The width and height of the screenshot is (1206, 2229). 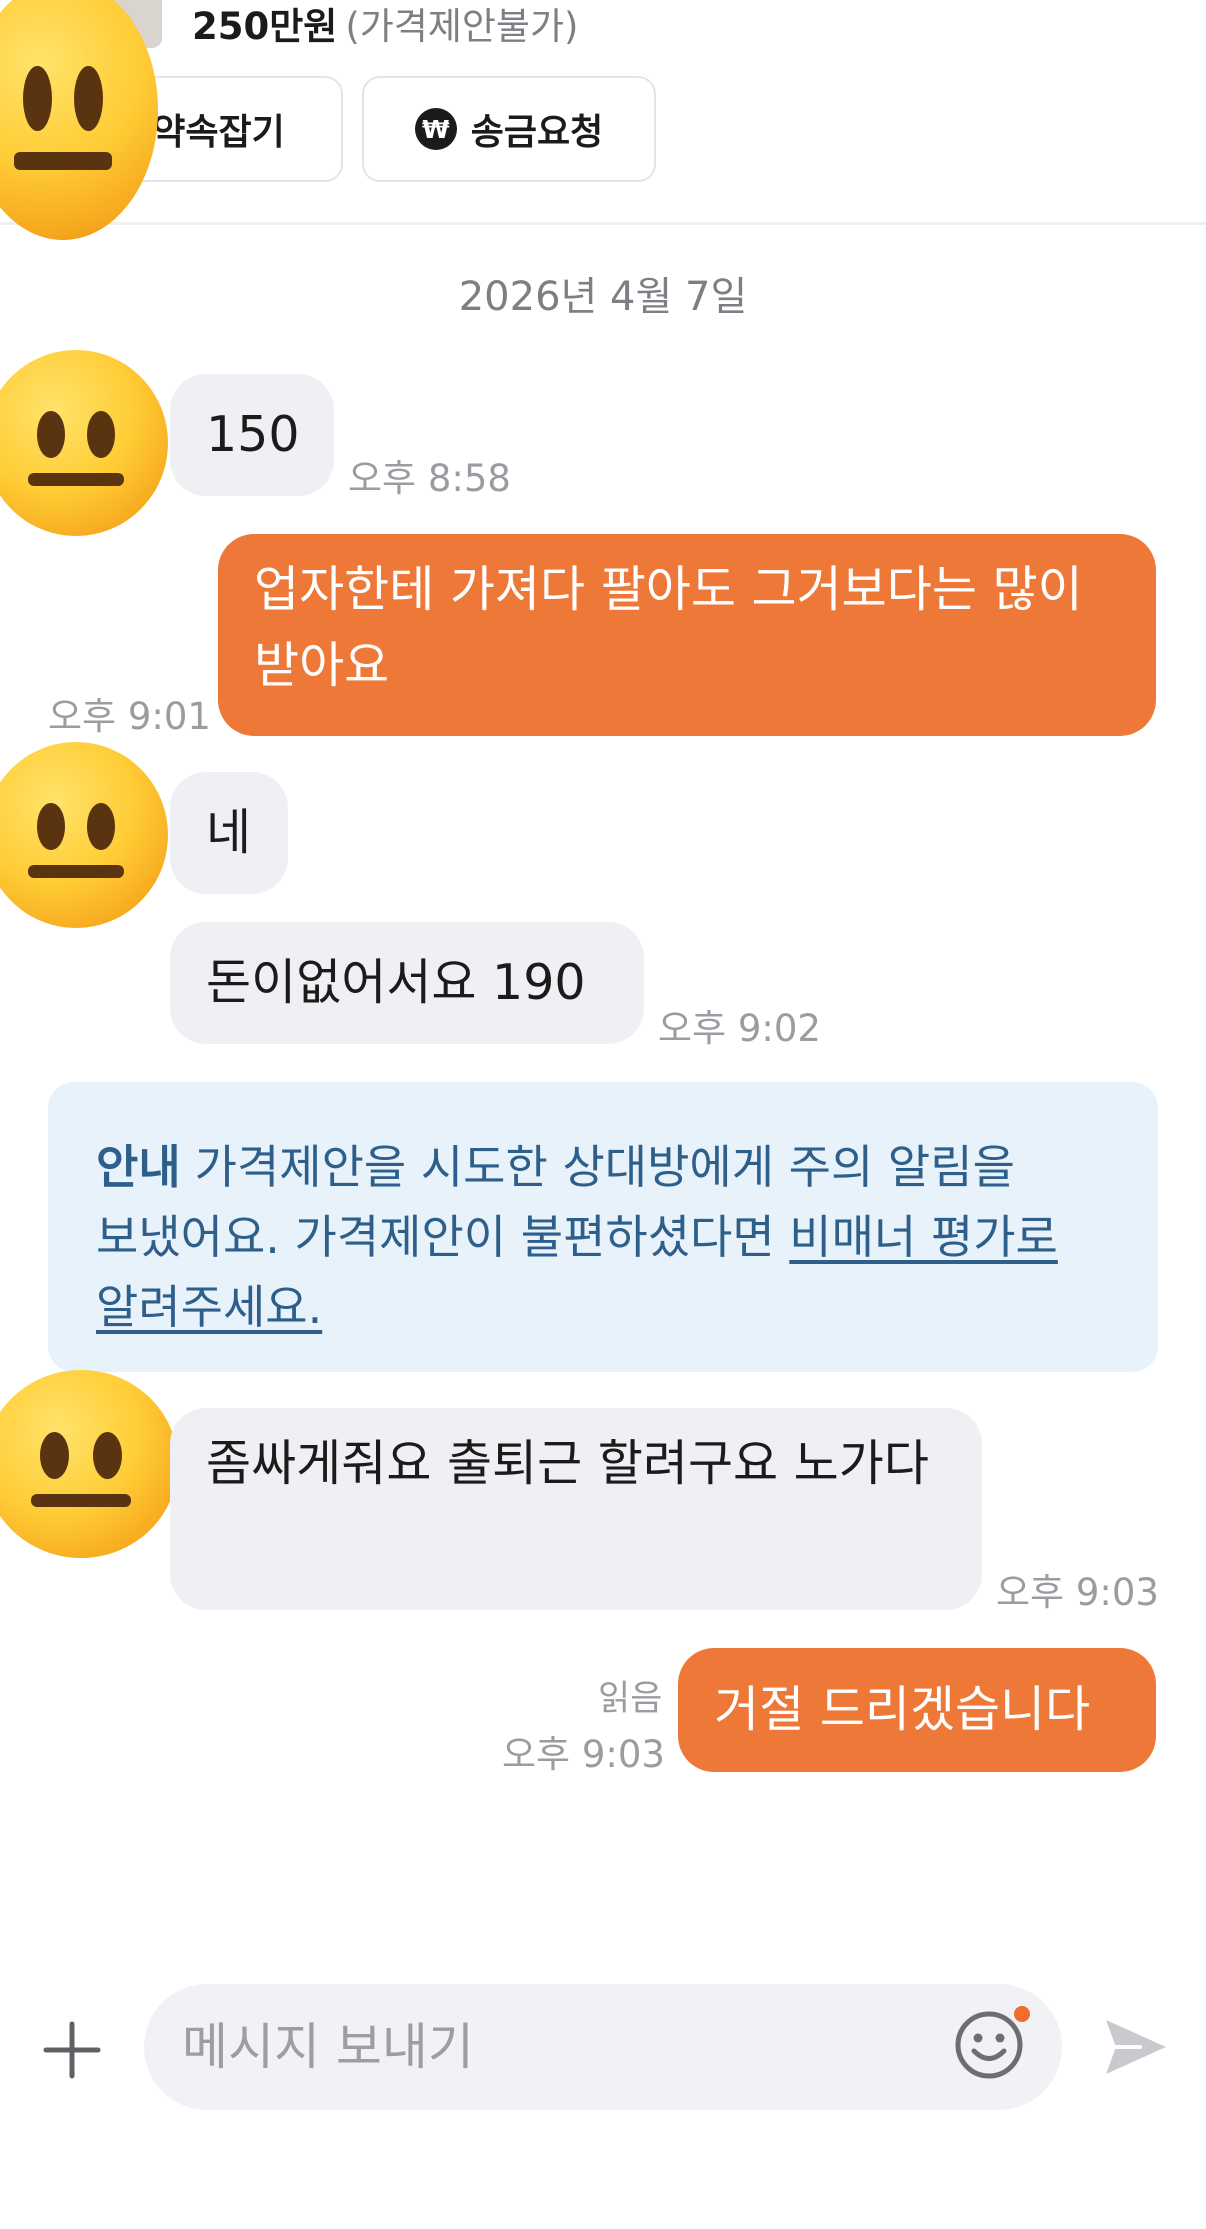 I want to click on message-input, so click(x=552, y=2047).